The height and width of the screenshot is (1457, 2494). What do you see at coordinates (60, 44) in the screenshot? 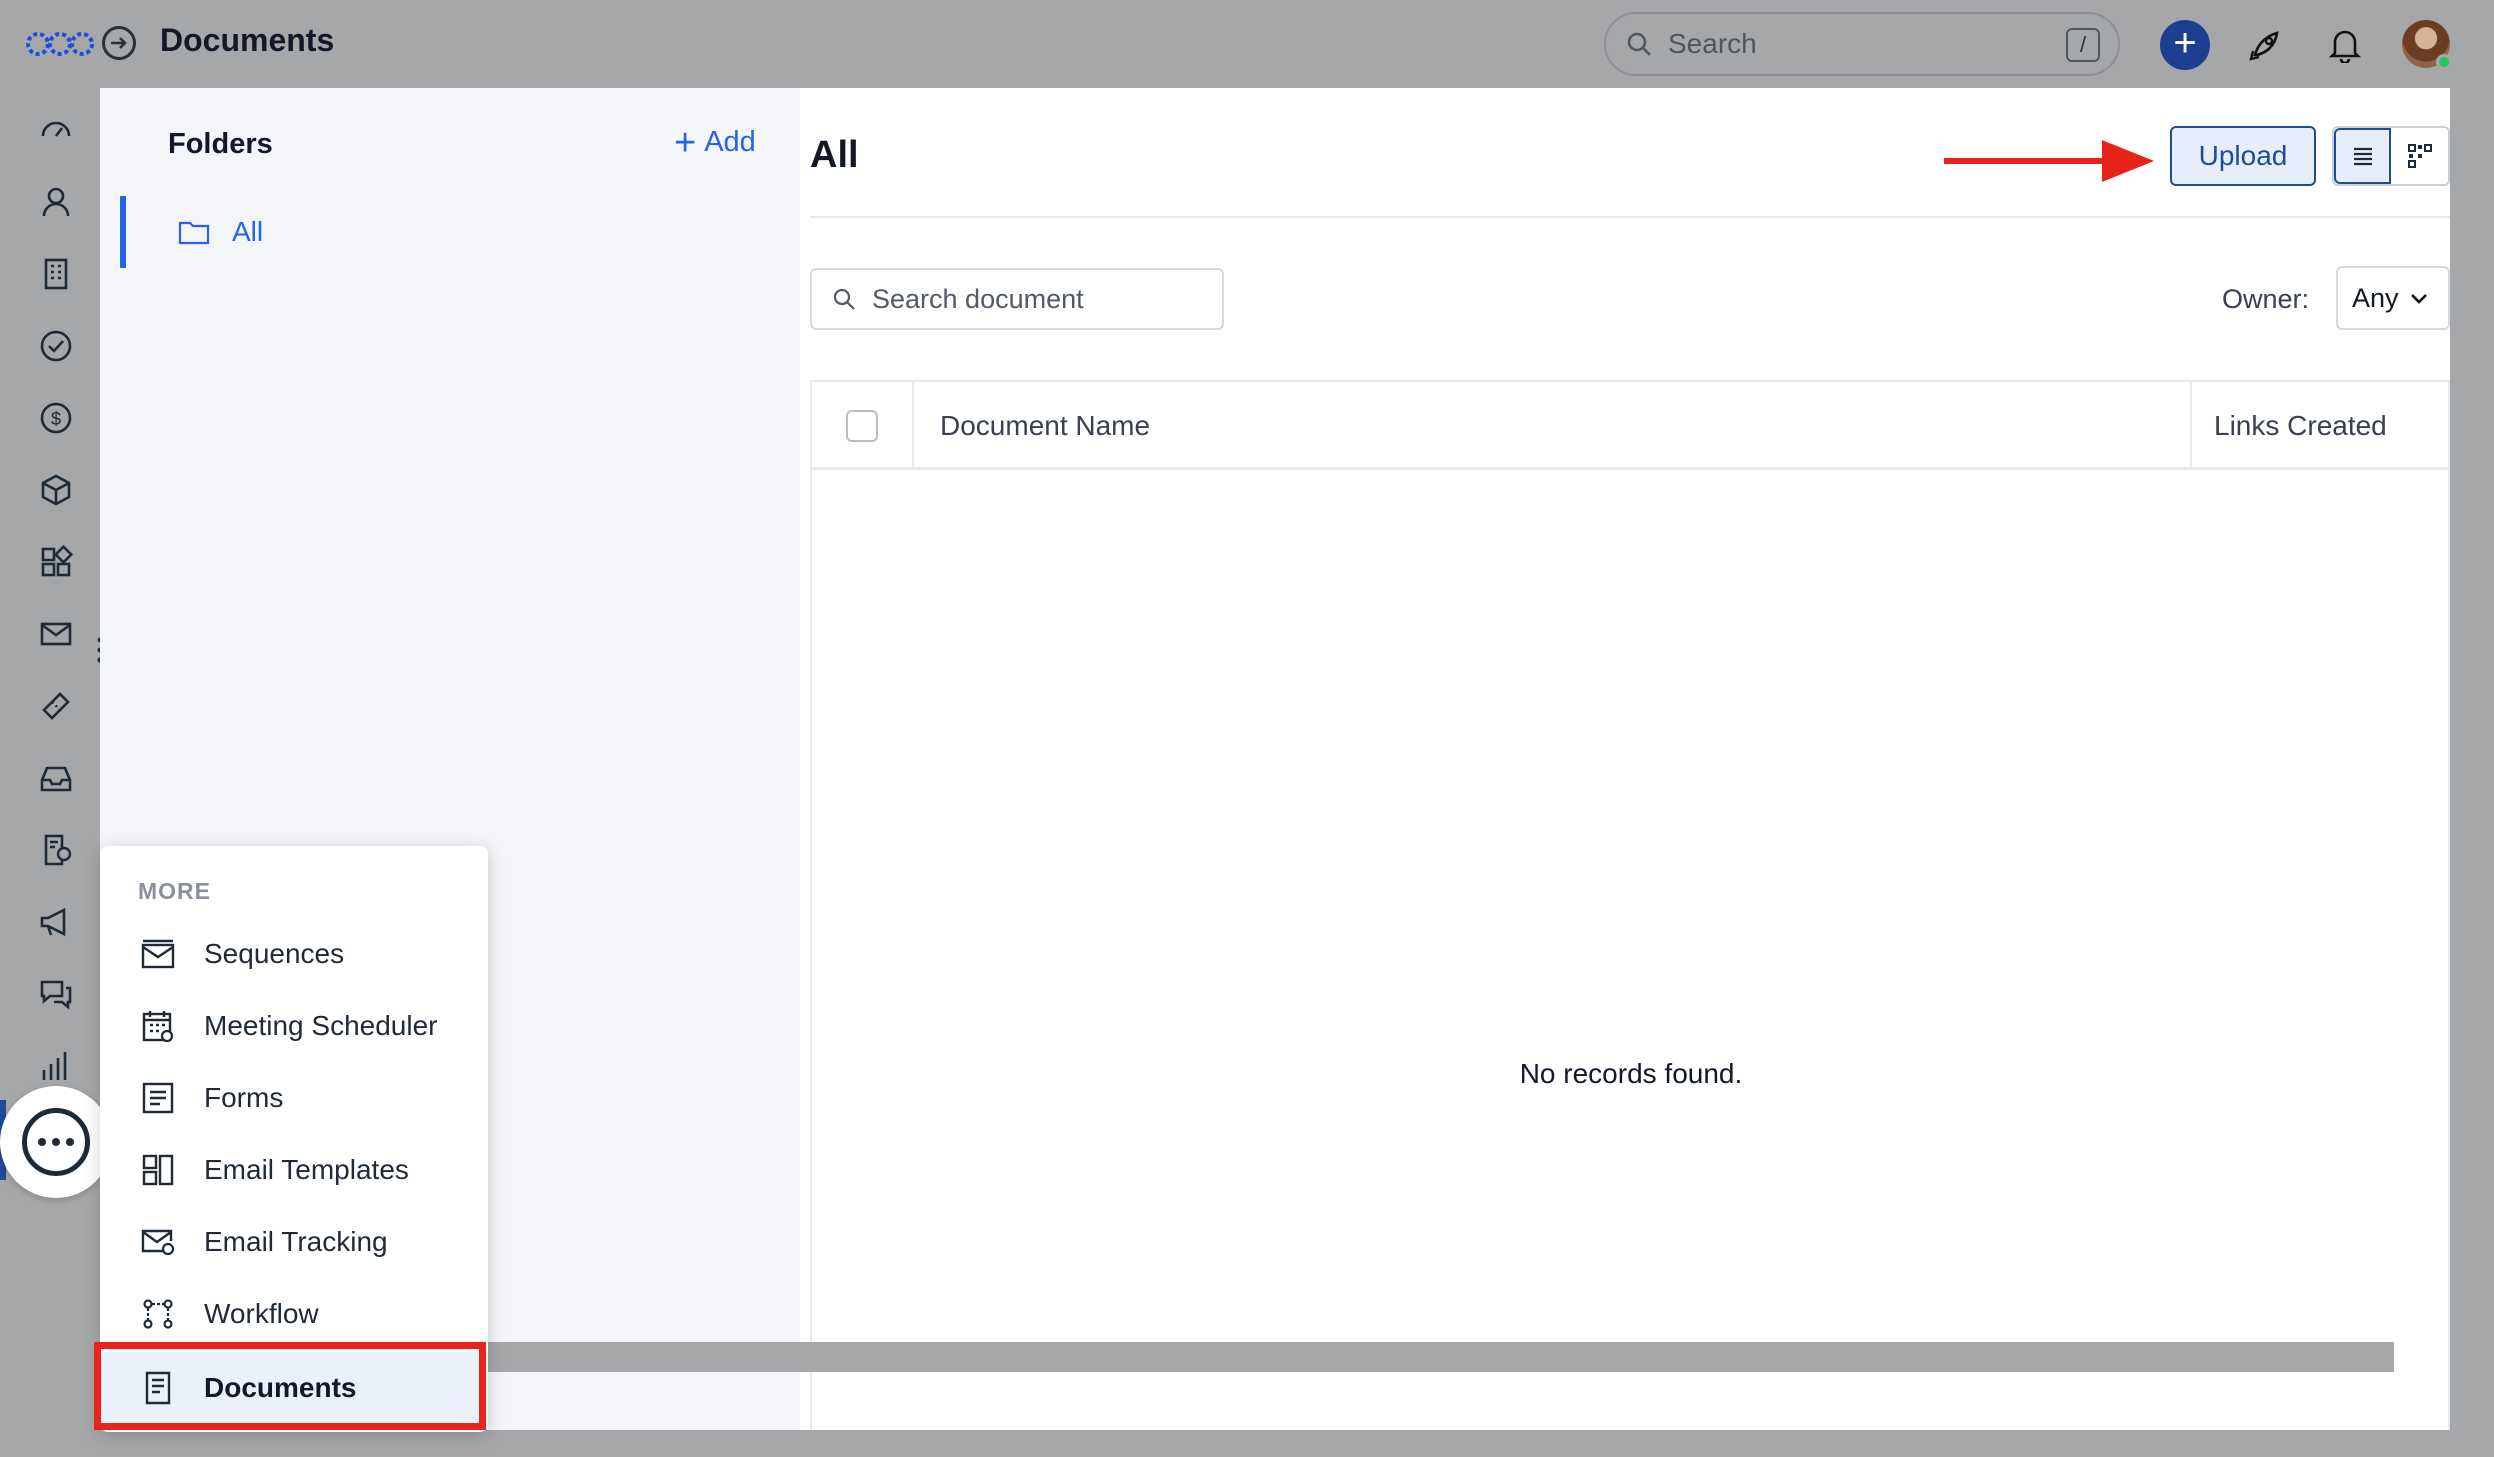
I see `app-logo-icon` at bounding box center [60, 44].